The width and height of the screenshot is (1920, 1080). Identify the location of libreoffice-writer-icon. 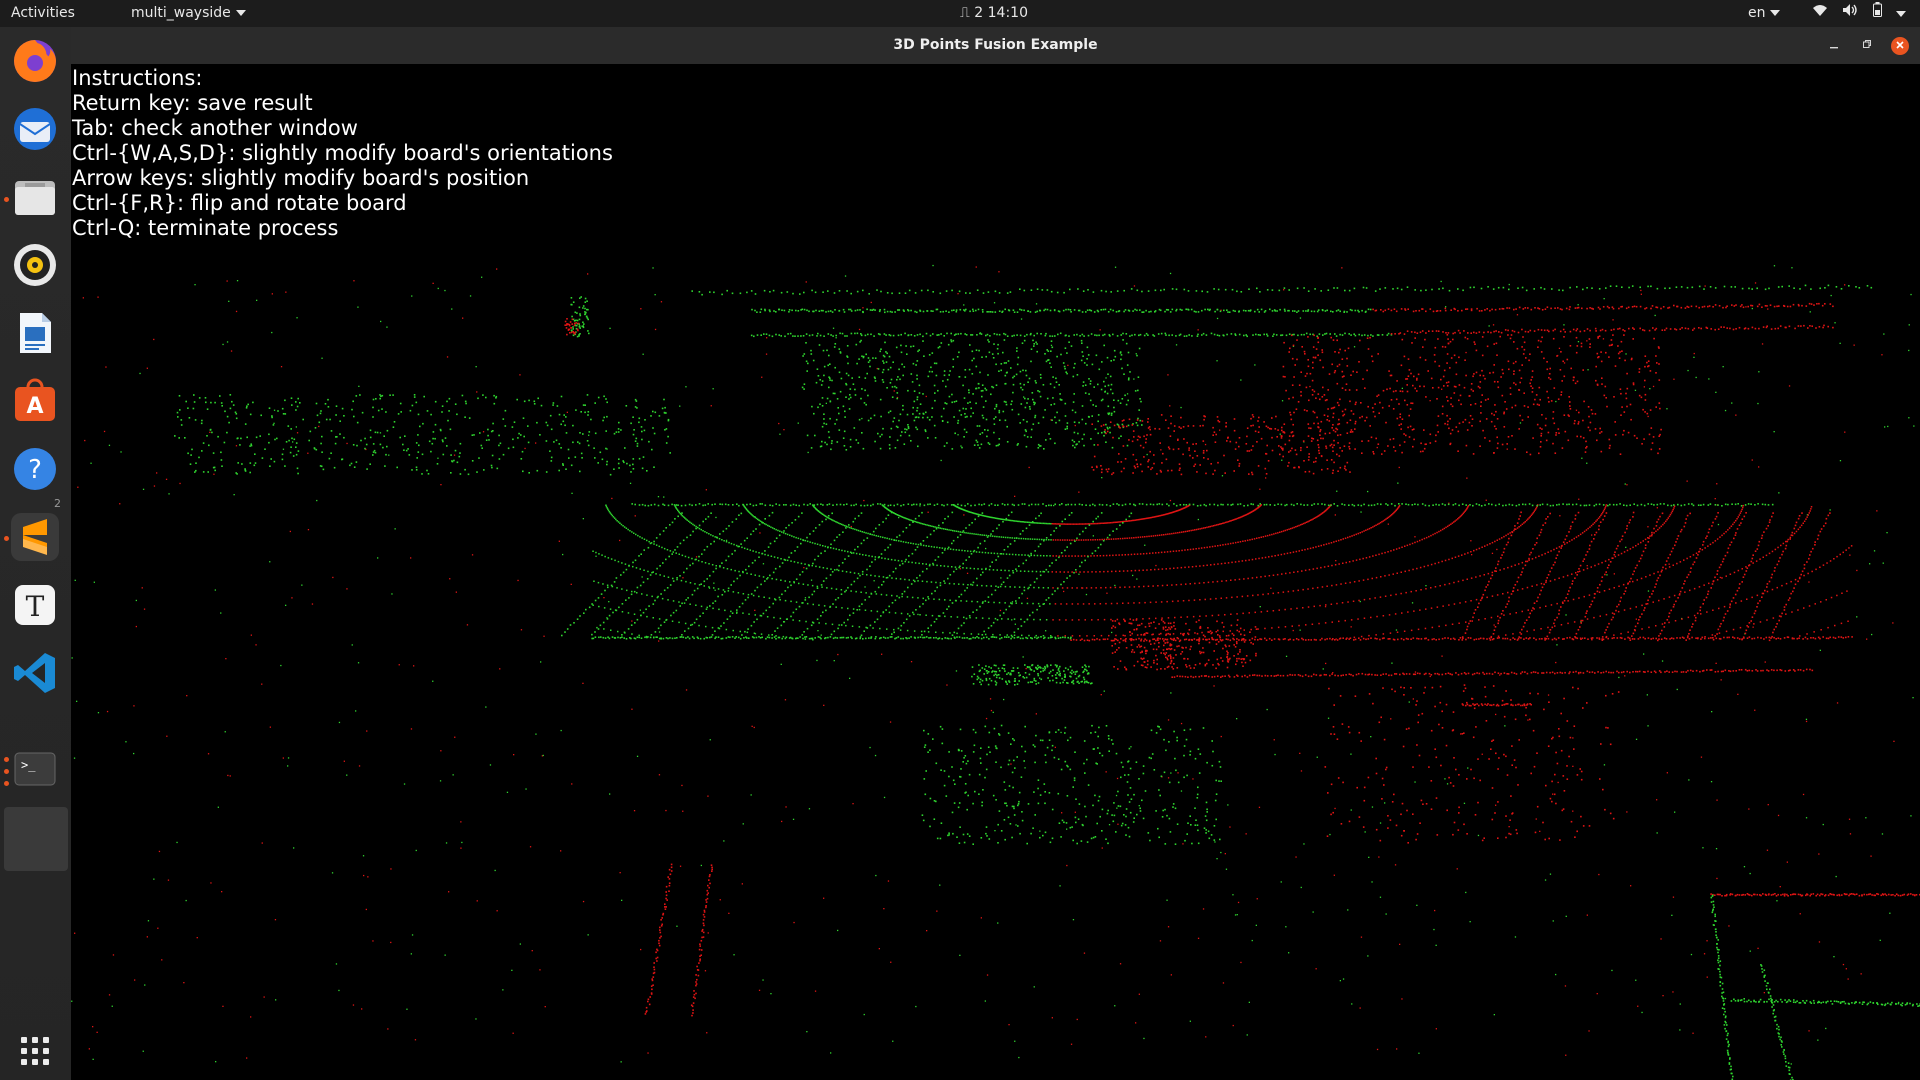
(35, 333).